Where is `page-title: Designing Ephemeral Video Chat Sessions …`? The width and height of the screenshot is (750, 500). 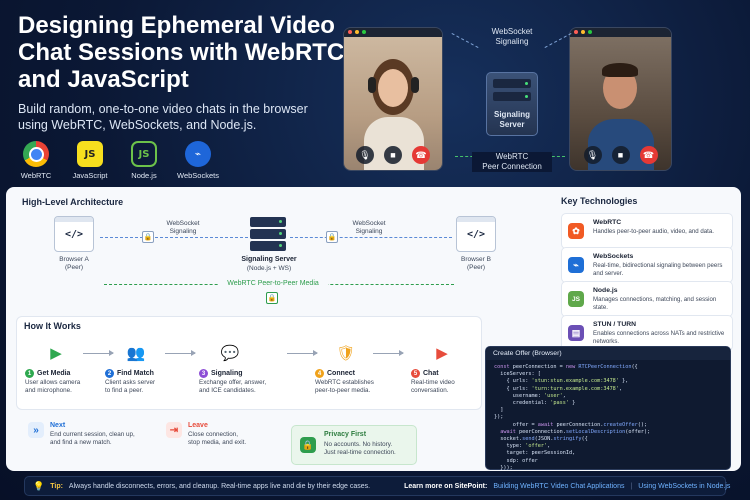 page-title: Designing Ephemeral Video Chat Sessions … is located at coordinates (181, 52).